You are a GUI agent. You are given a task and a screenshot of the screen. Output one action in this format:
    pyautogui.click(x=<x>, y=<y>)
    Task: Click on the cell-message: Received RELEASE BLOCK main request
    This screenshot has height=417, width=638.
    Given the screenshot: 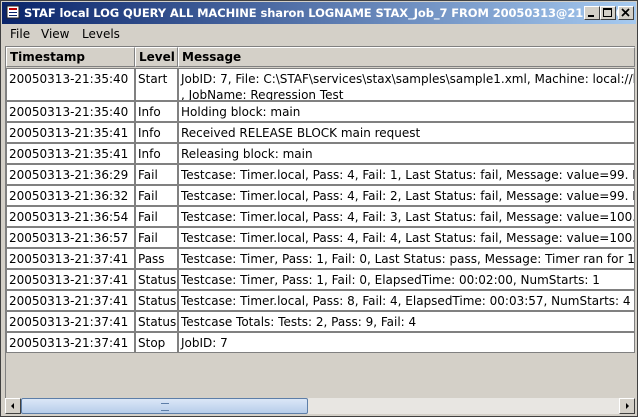 What is the action you would take?
    pyautogui.click(x=406, y=132)
    